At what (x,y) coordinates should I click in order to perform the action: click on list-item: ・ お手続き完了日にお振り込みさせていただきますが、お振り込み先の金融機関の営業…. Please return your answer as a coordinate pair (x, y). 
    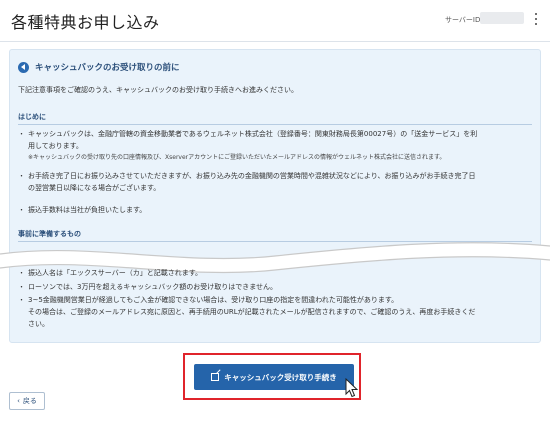
    Looking at the image, I should click on (275, 182).